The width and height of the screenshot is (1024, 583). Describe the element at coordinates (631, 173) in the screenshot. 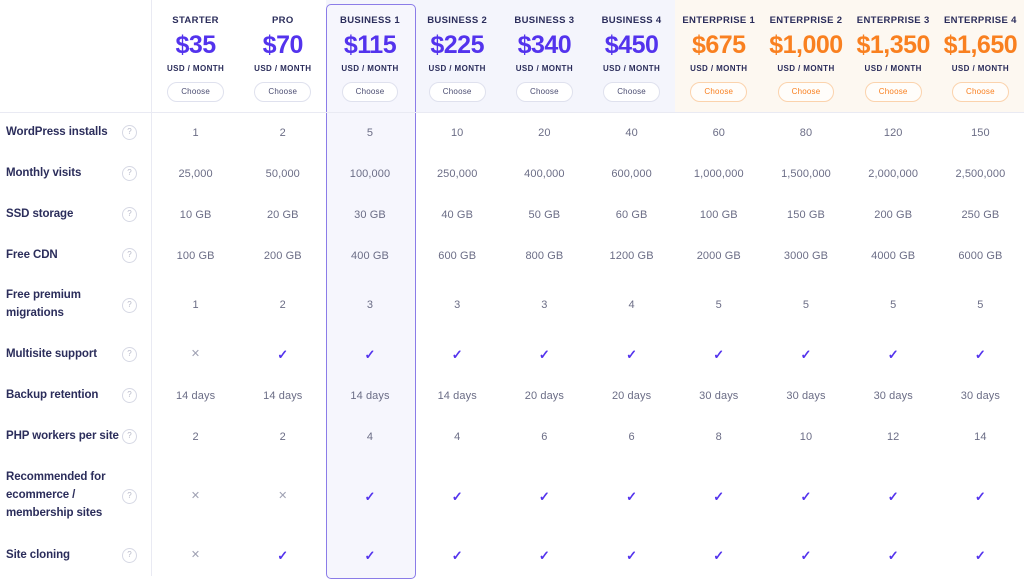

I see `cell-value: 600,000` at that location.